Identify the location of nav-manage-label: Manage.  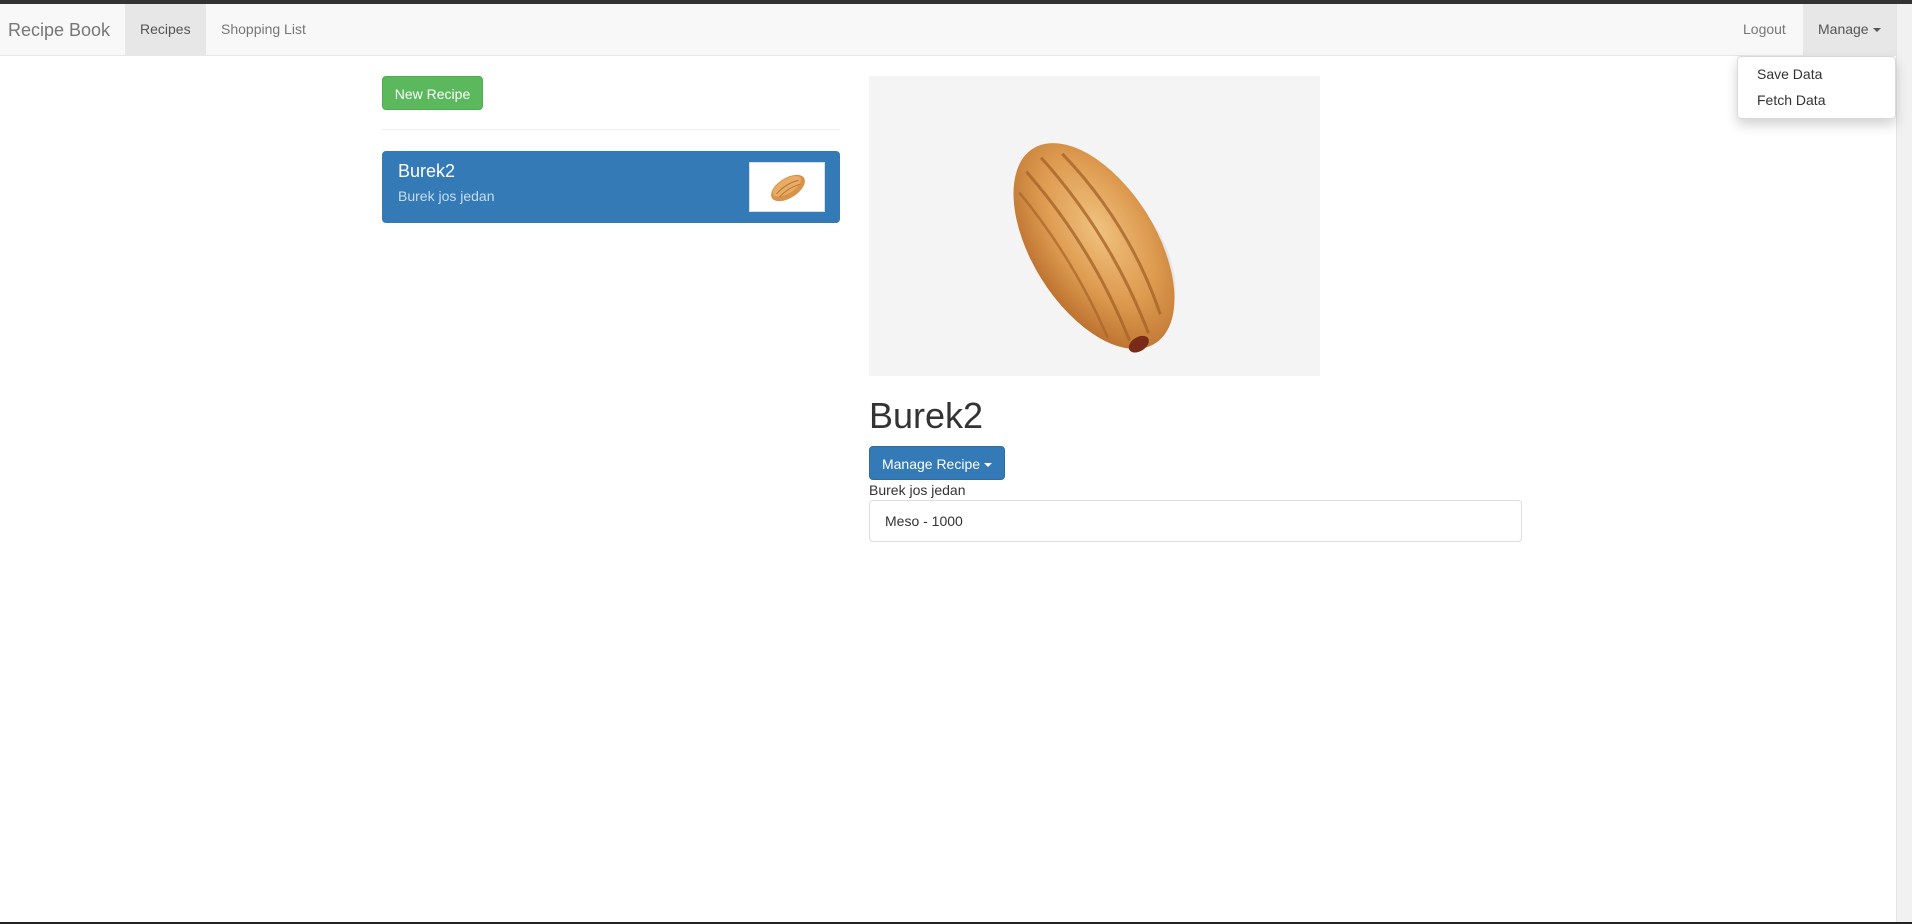
(1843, 29).